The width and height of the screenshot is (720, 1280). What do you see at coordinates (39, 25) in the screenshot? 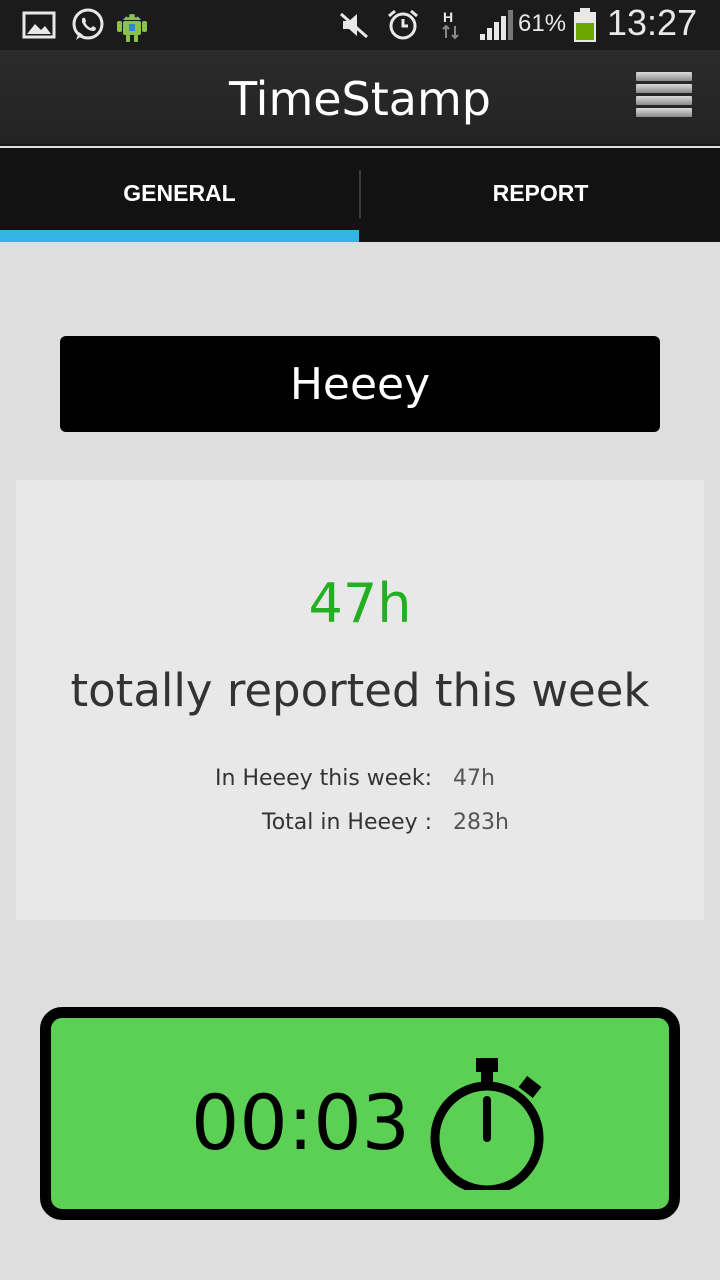
I see `gallery-icon` at bounding box center [39, 25].